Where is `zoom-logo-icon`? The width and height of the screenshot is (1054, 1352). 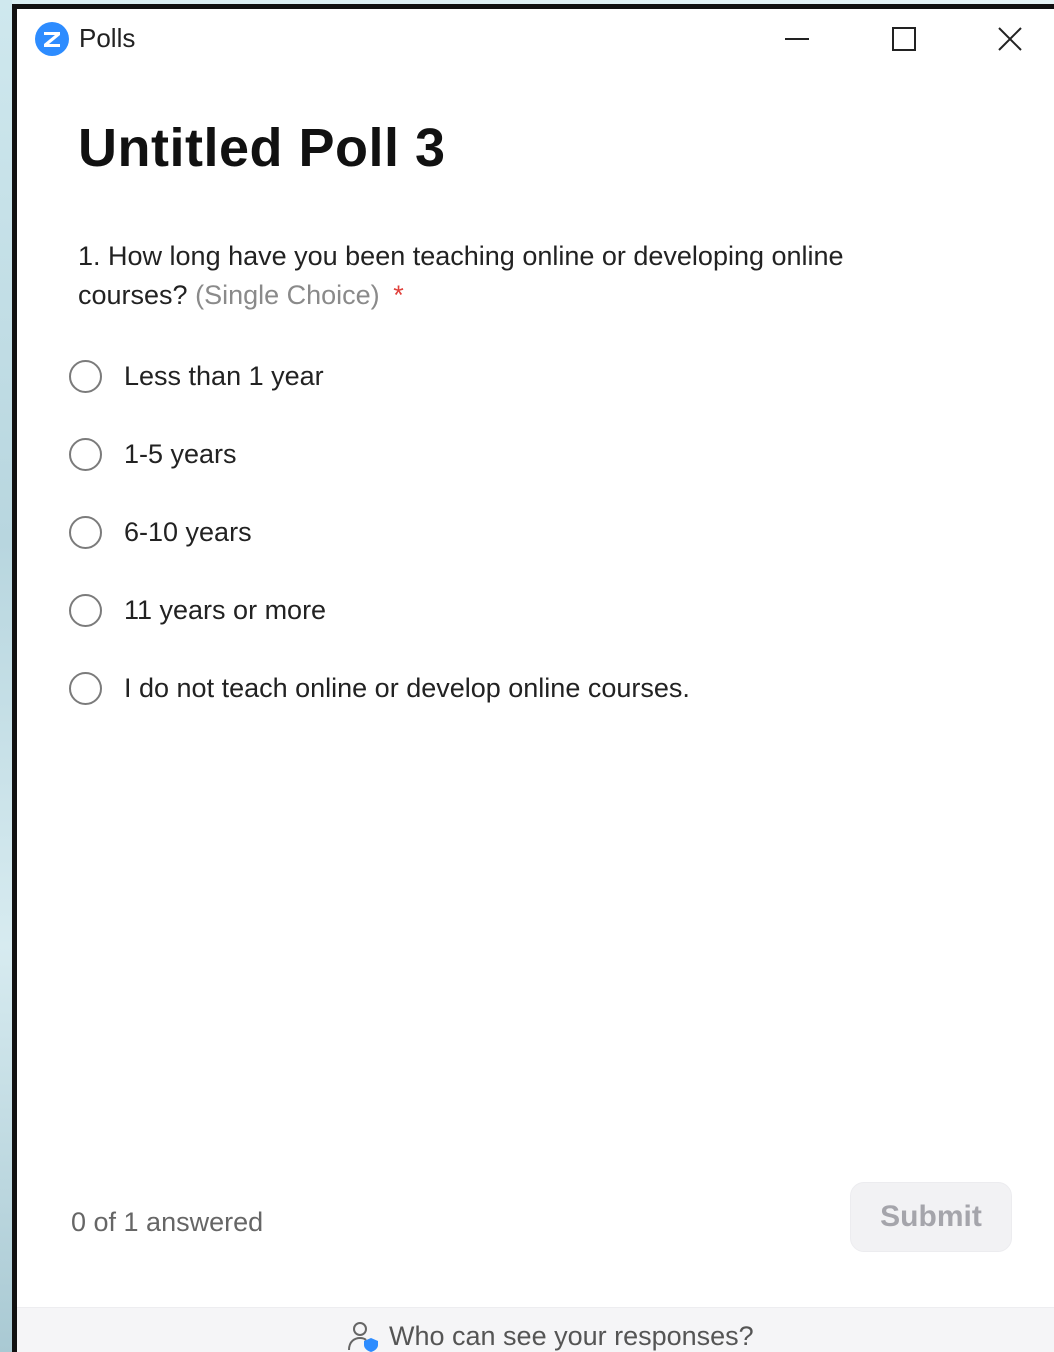 zoom-logo-icon is located at coordinates (52, 39).